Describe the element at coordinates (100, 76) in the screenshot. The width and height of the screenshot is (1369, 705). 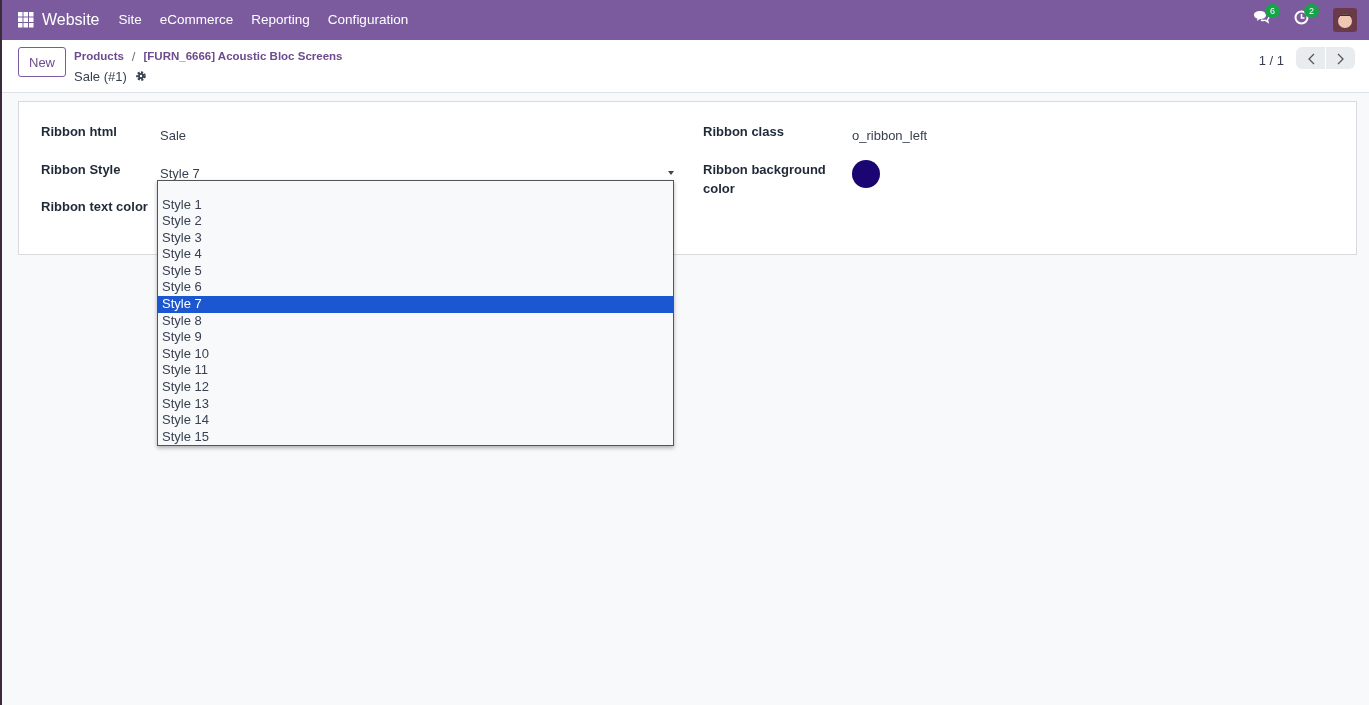
I see `record-title: Sale (#1)` at that location.